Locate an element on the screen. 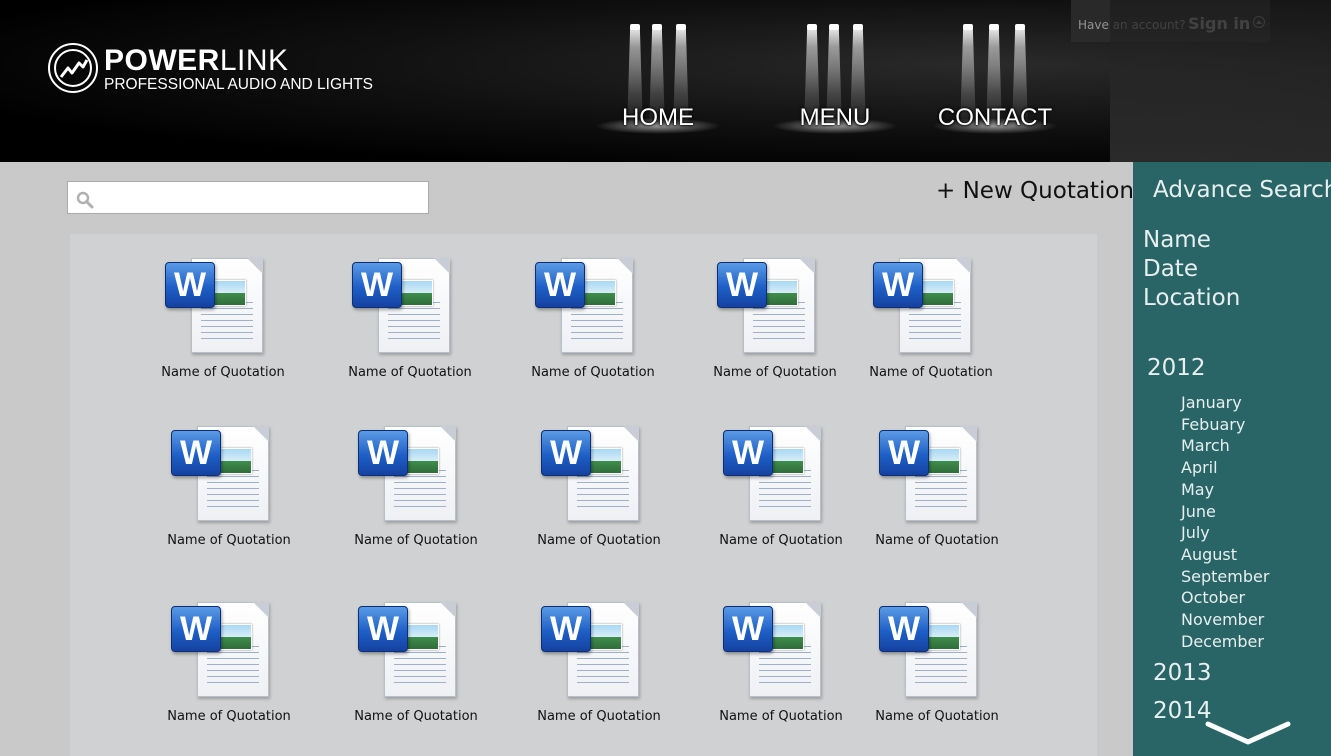 The height and width of the screenshot is (756, 1331). year-2014: 2014 is located at coordinates (1182, 711).